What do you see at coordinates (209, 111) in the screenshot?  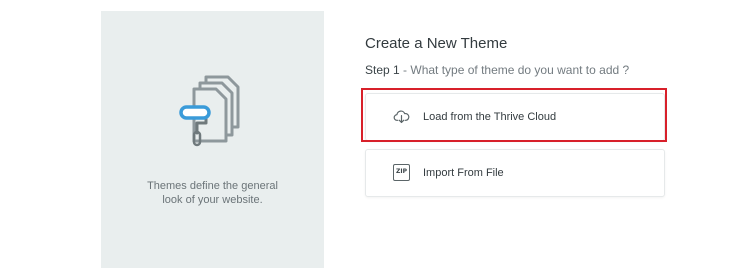 I see `theme-templates-paint-roller-icon` at bounding box center [209, 111].